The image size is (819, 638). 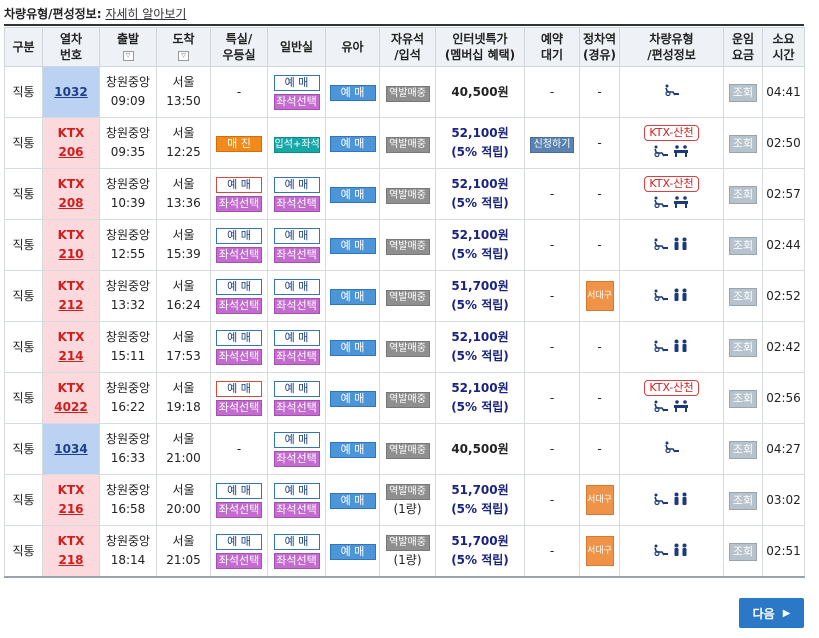 I want to click on train-number-link: 206, so click(x=71, y=152).